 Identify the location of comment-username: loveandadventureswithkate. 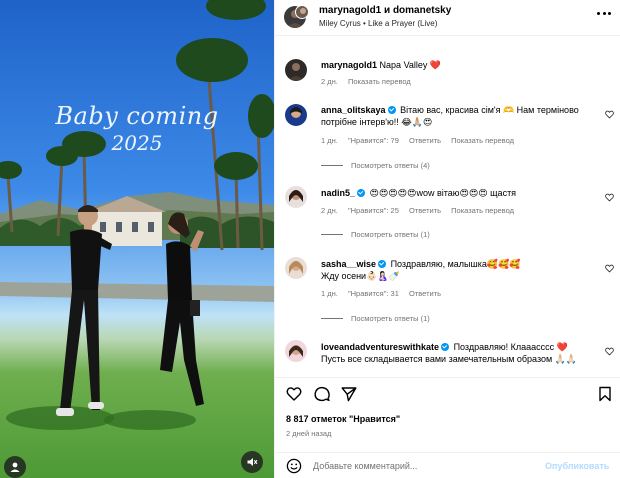
(380, 347).